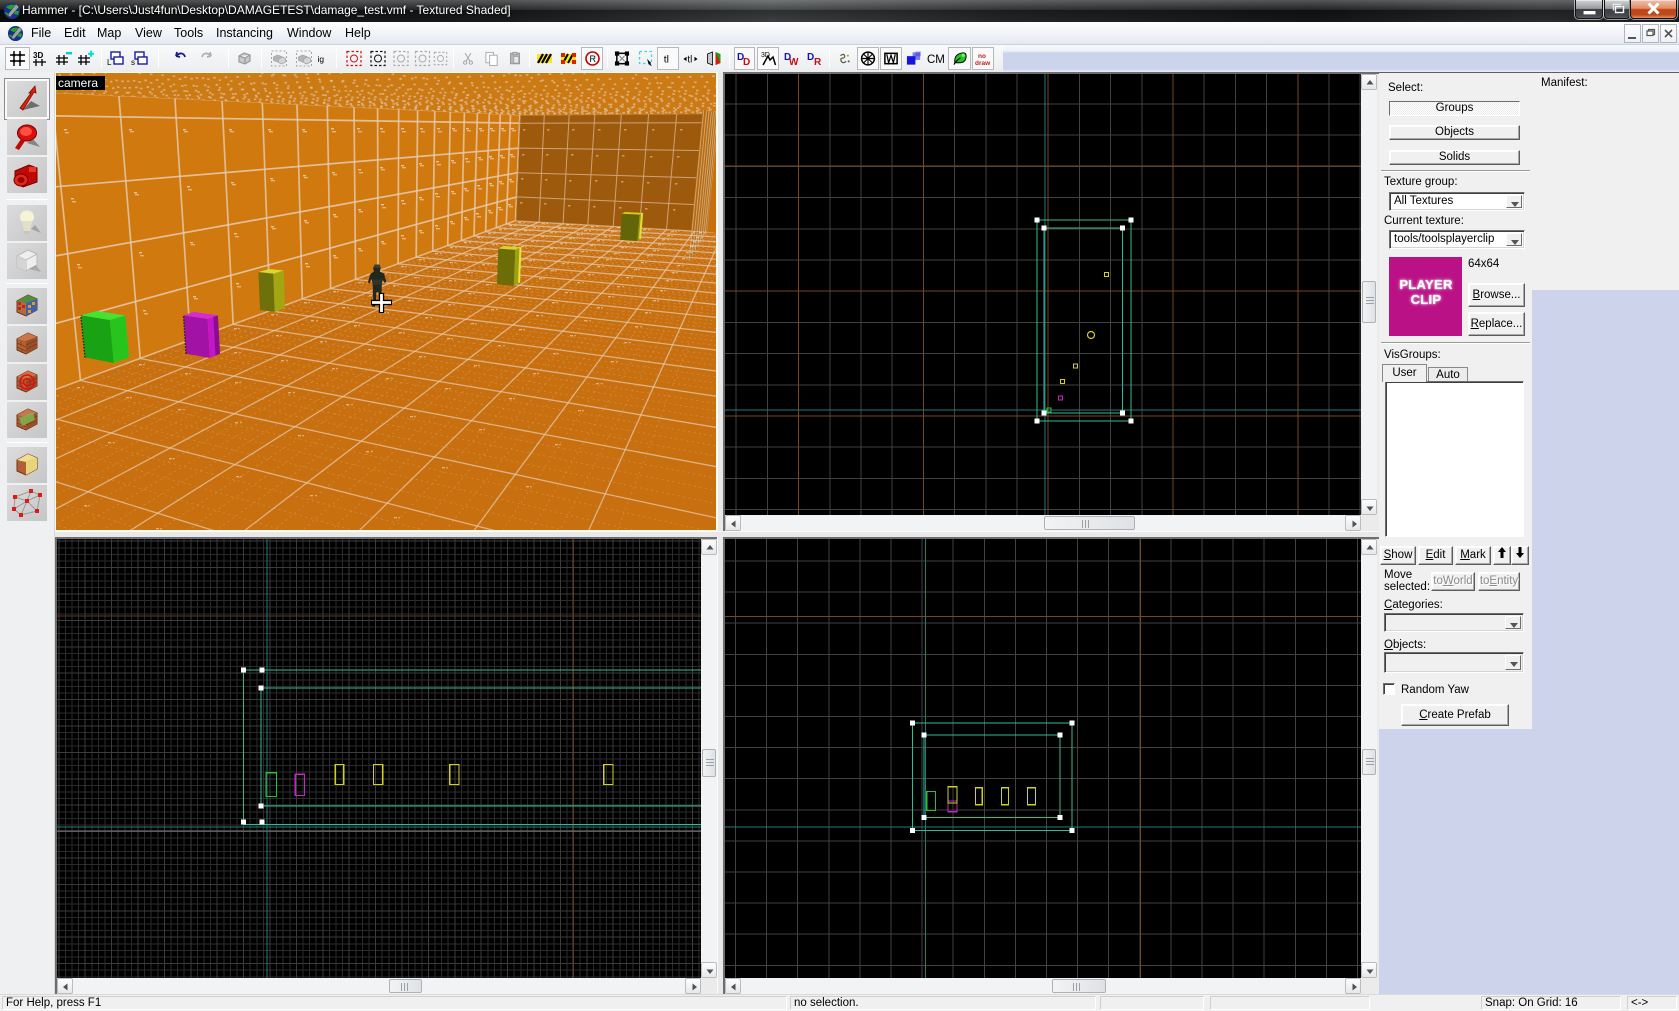 Image resolution: width=1679 pixels, height=1011 pixels. What do you see at coordinates (935, 60) in the screenshot?
I see `svg-text: CM` at bounding box center [935, 60].